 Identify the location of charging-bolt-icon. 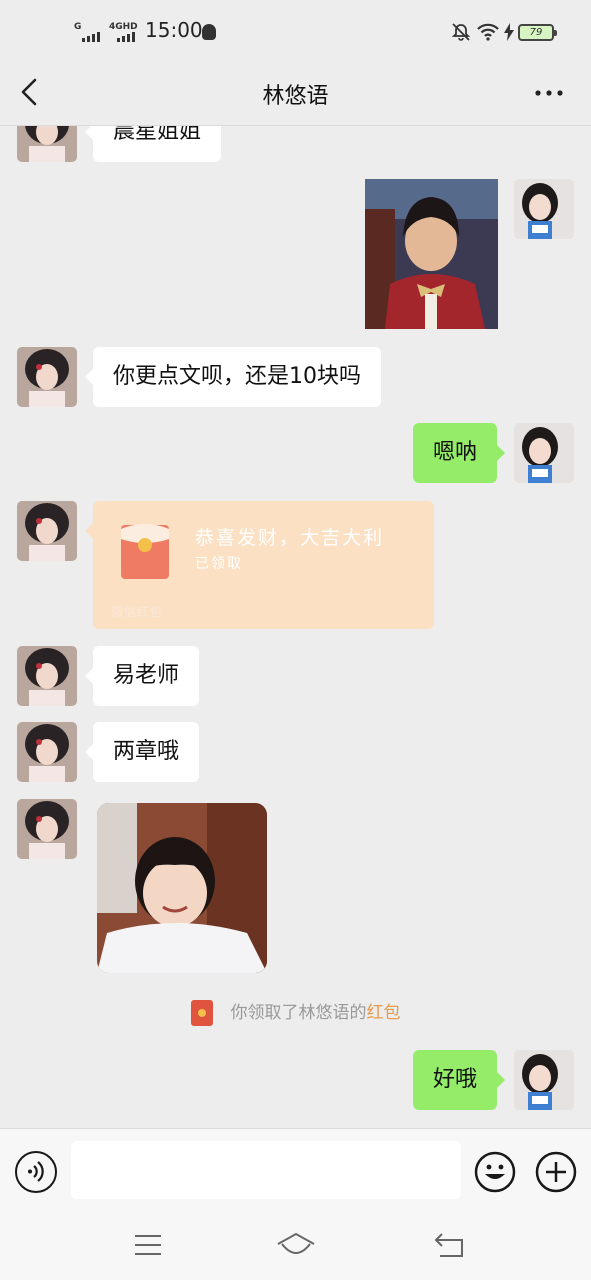
(509, 32).